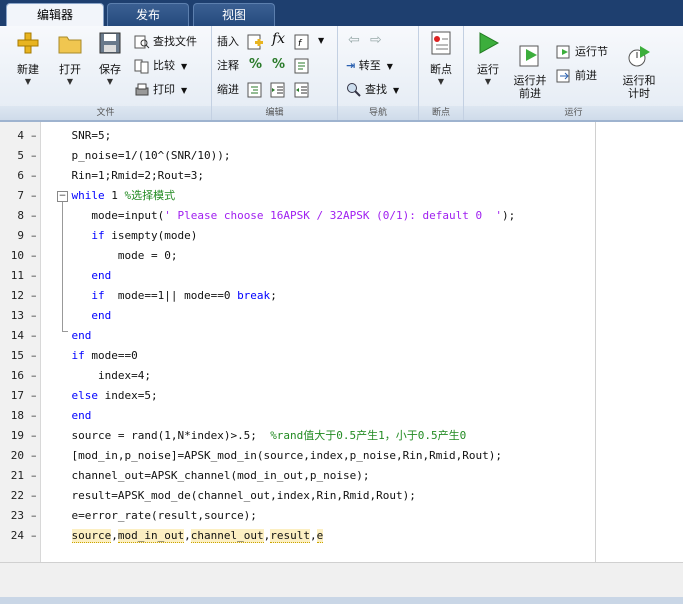 The image size is (683, 604). What do you see at coordinates (28, 58) in the screenshot?
I see `new-button: 新建 ▼` at bounding box center [28, 58].